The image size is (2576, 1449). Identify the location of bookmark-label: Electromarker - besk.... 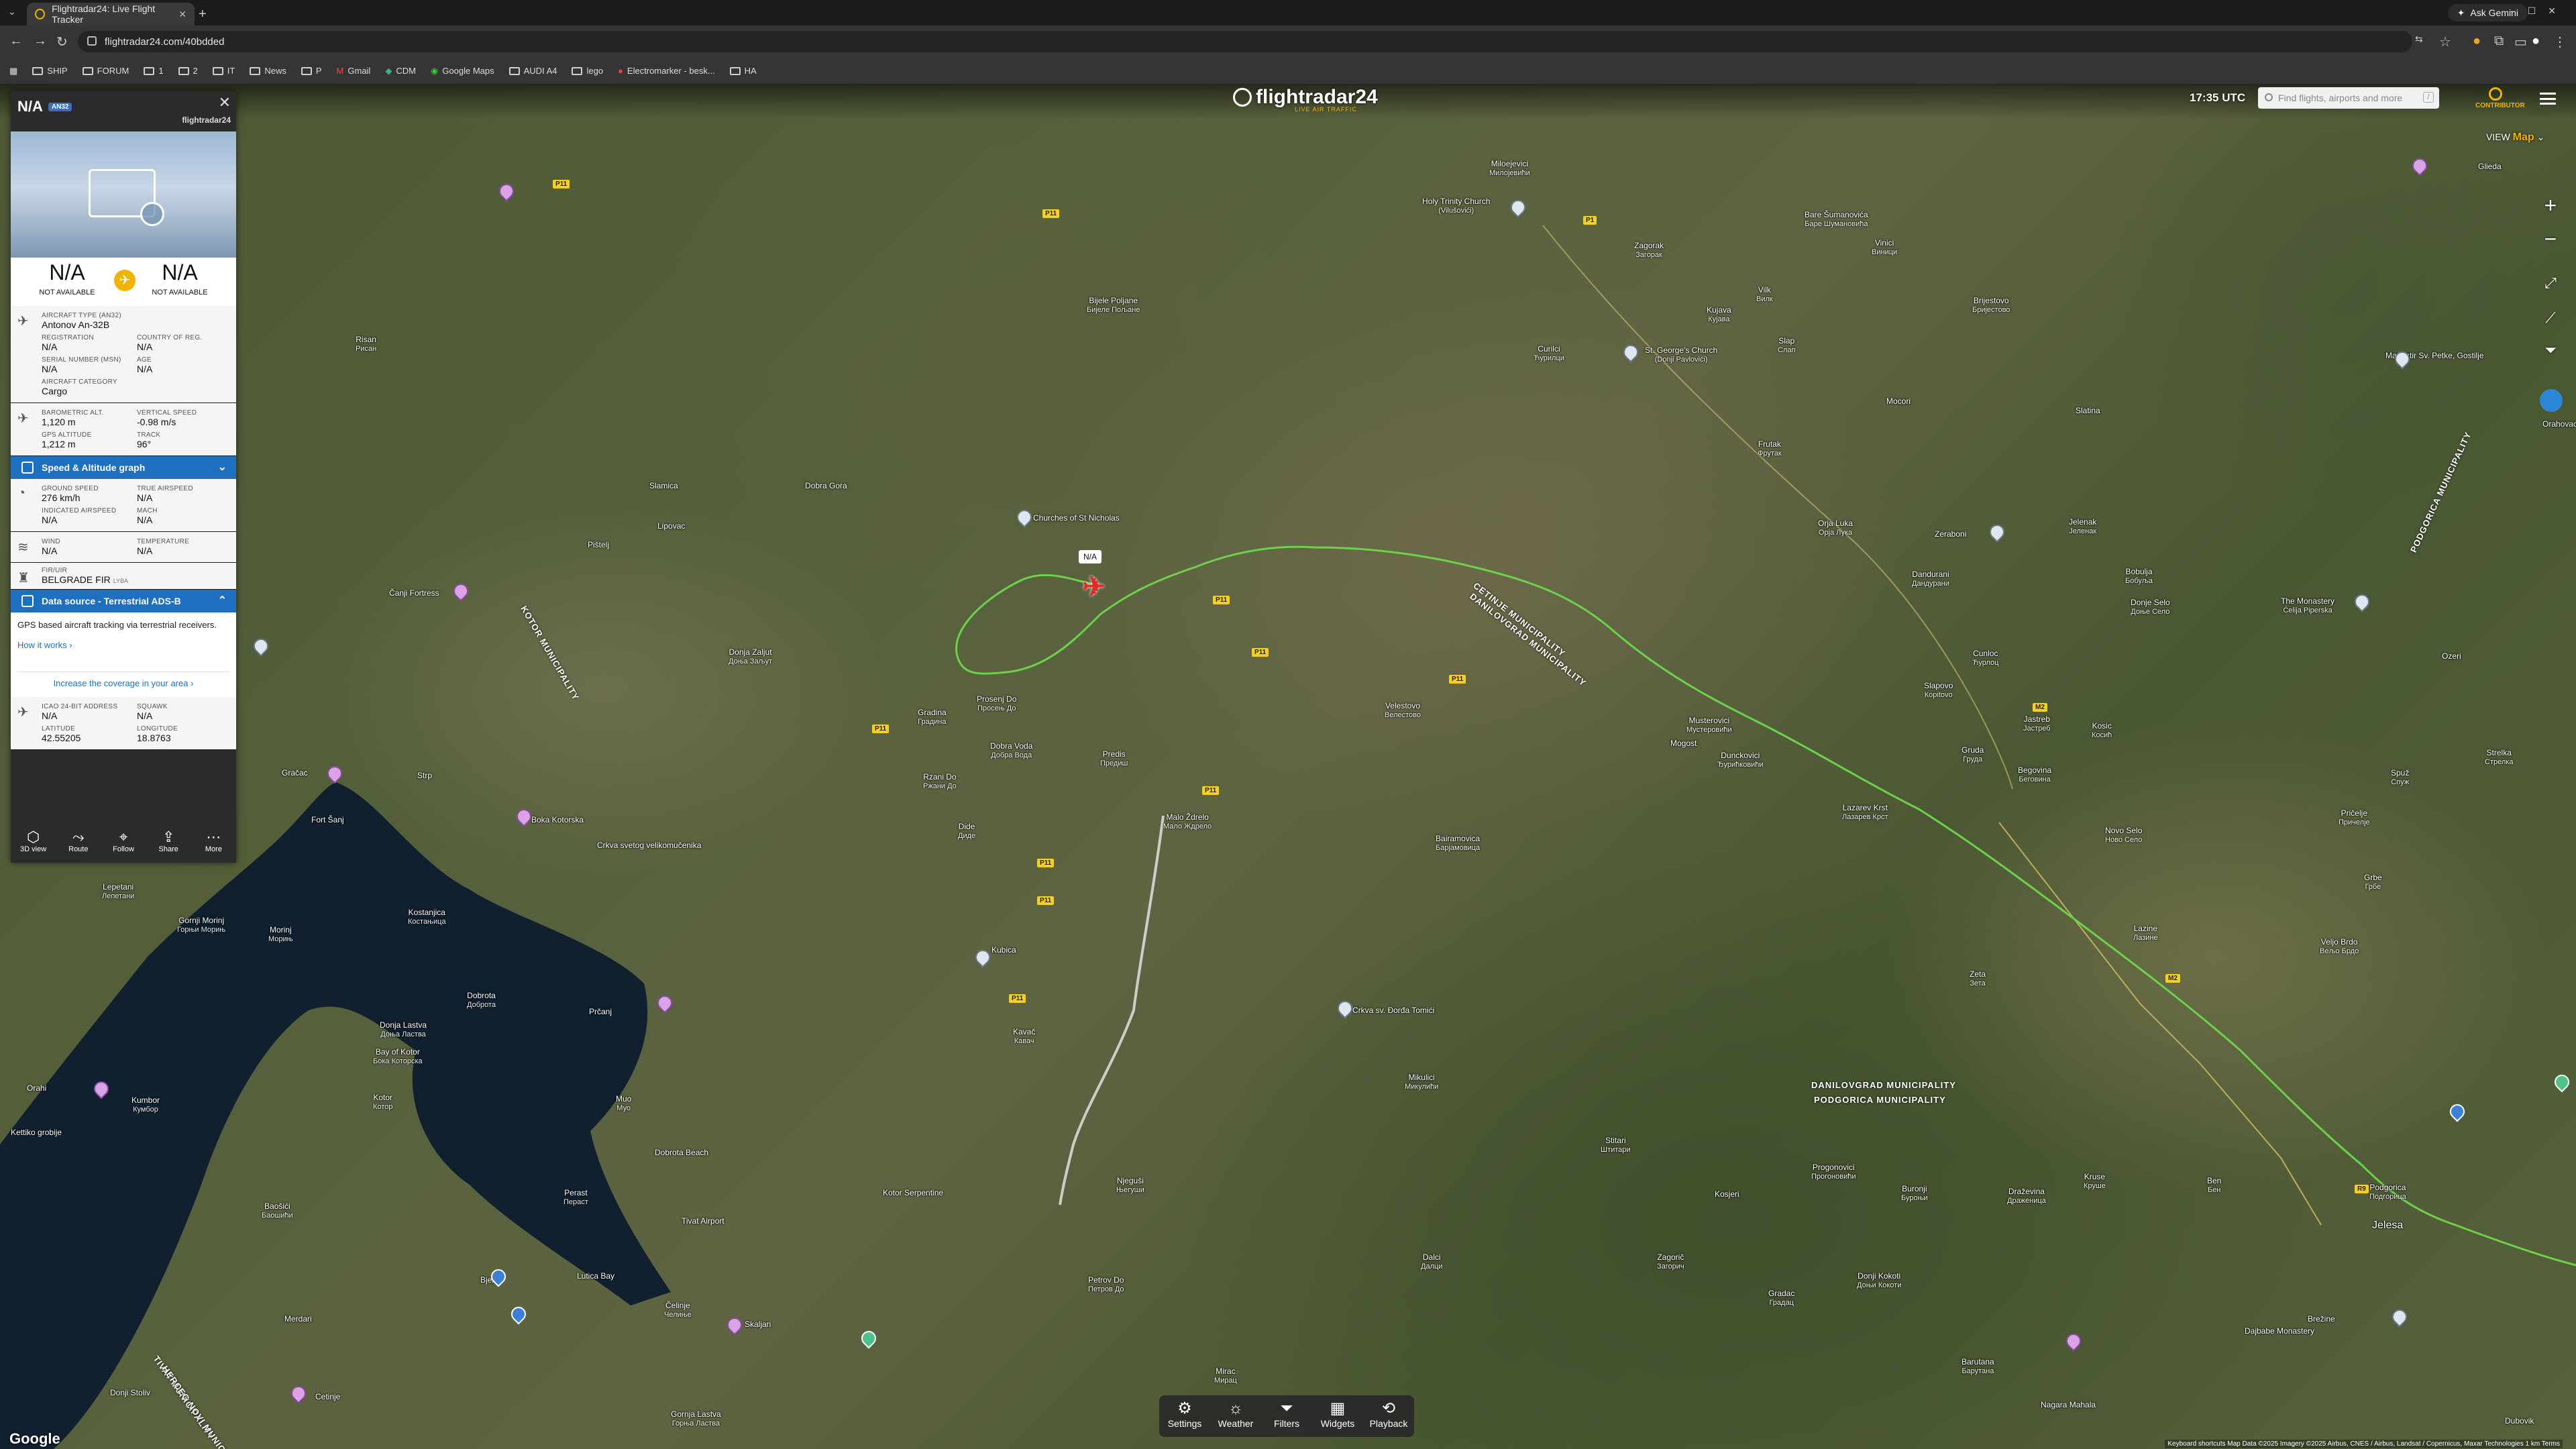
(671, 71).